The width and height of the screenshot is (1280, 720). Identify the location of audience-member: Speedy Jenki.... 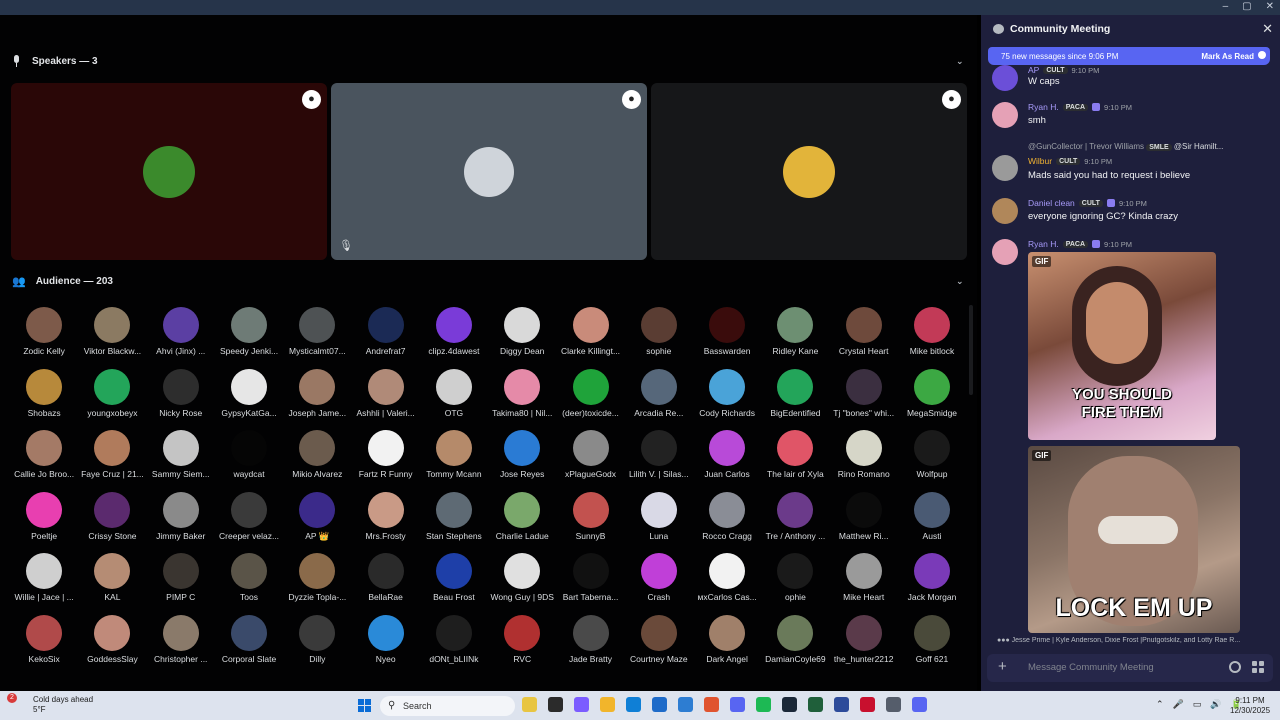
(249, 336).